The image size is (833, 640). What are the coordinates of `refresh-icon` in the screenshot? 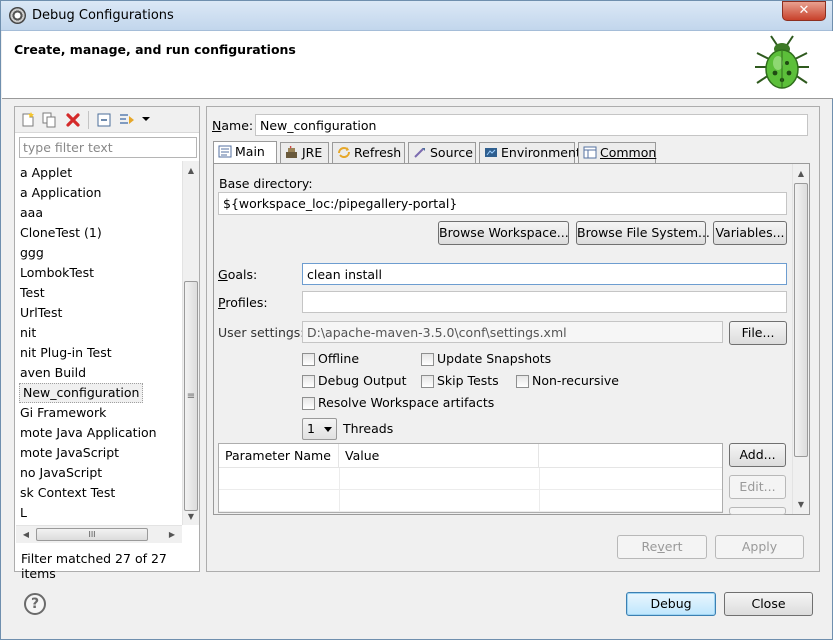 It's located at (344, 152).